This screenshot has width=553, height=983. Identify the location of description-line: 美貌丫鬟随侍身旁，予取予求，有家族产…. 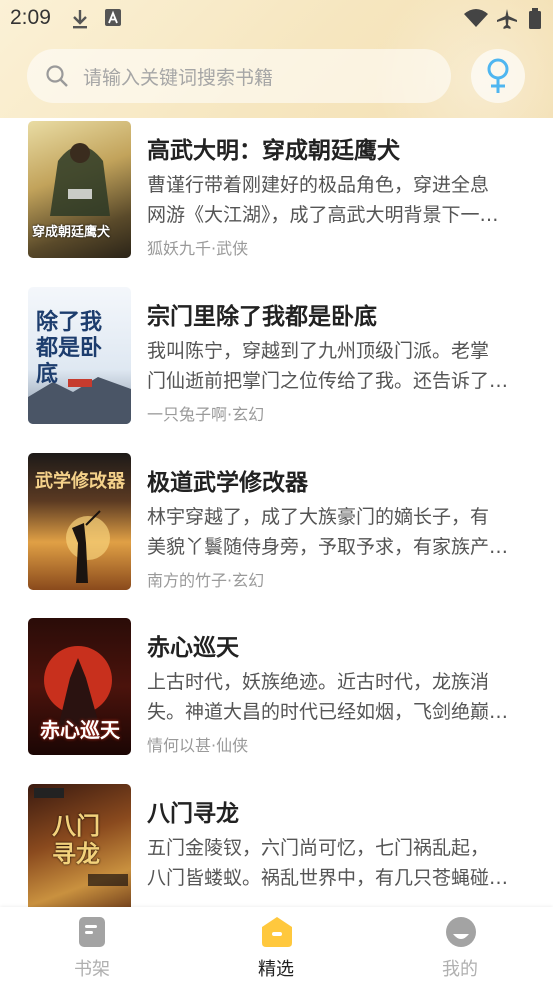
(328, 547).